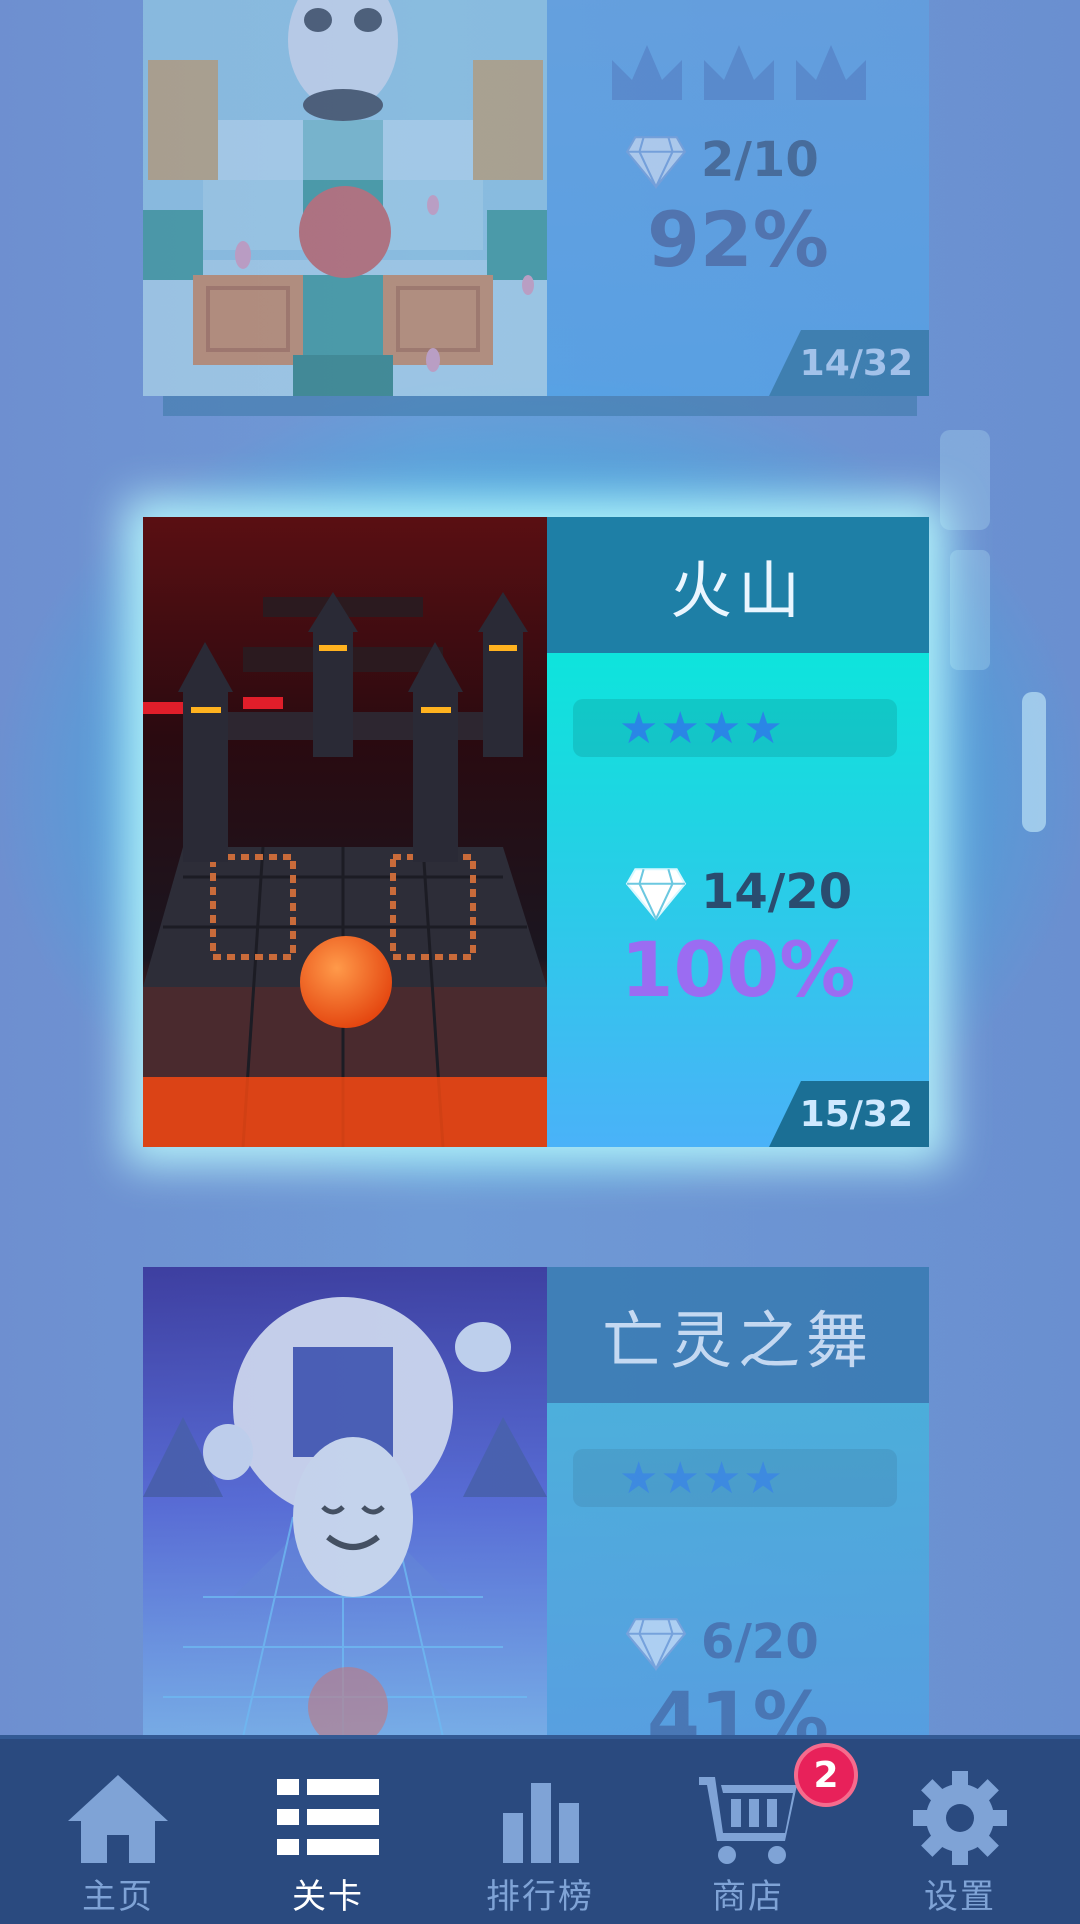 This screenshot has width=1080, height=1924. I want to click on crowns-icon, so click(739, 72).